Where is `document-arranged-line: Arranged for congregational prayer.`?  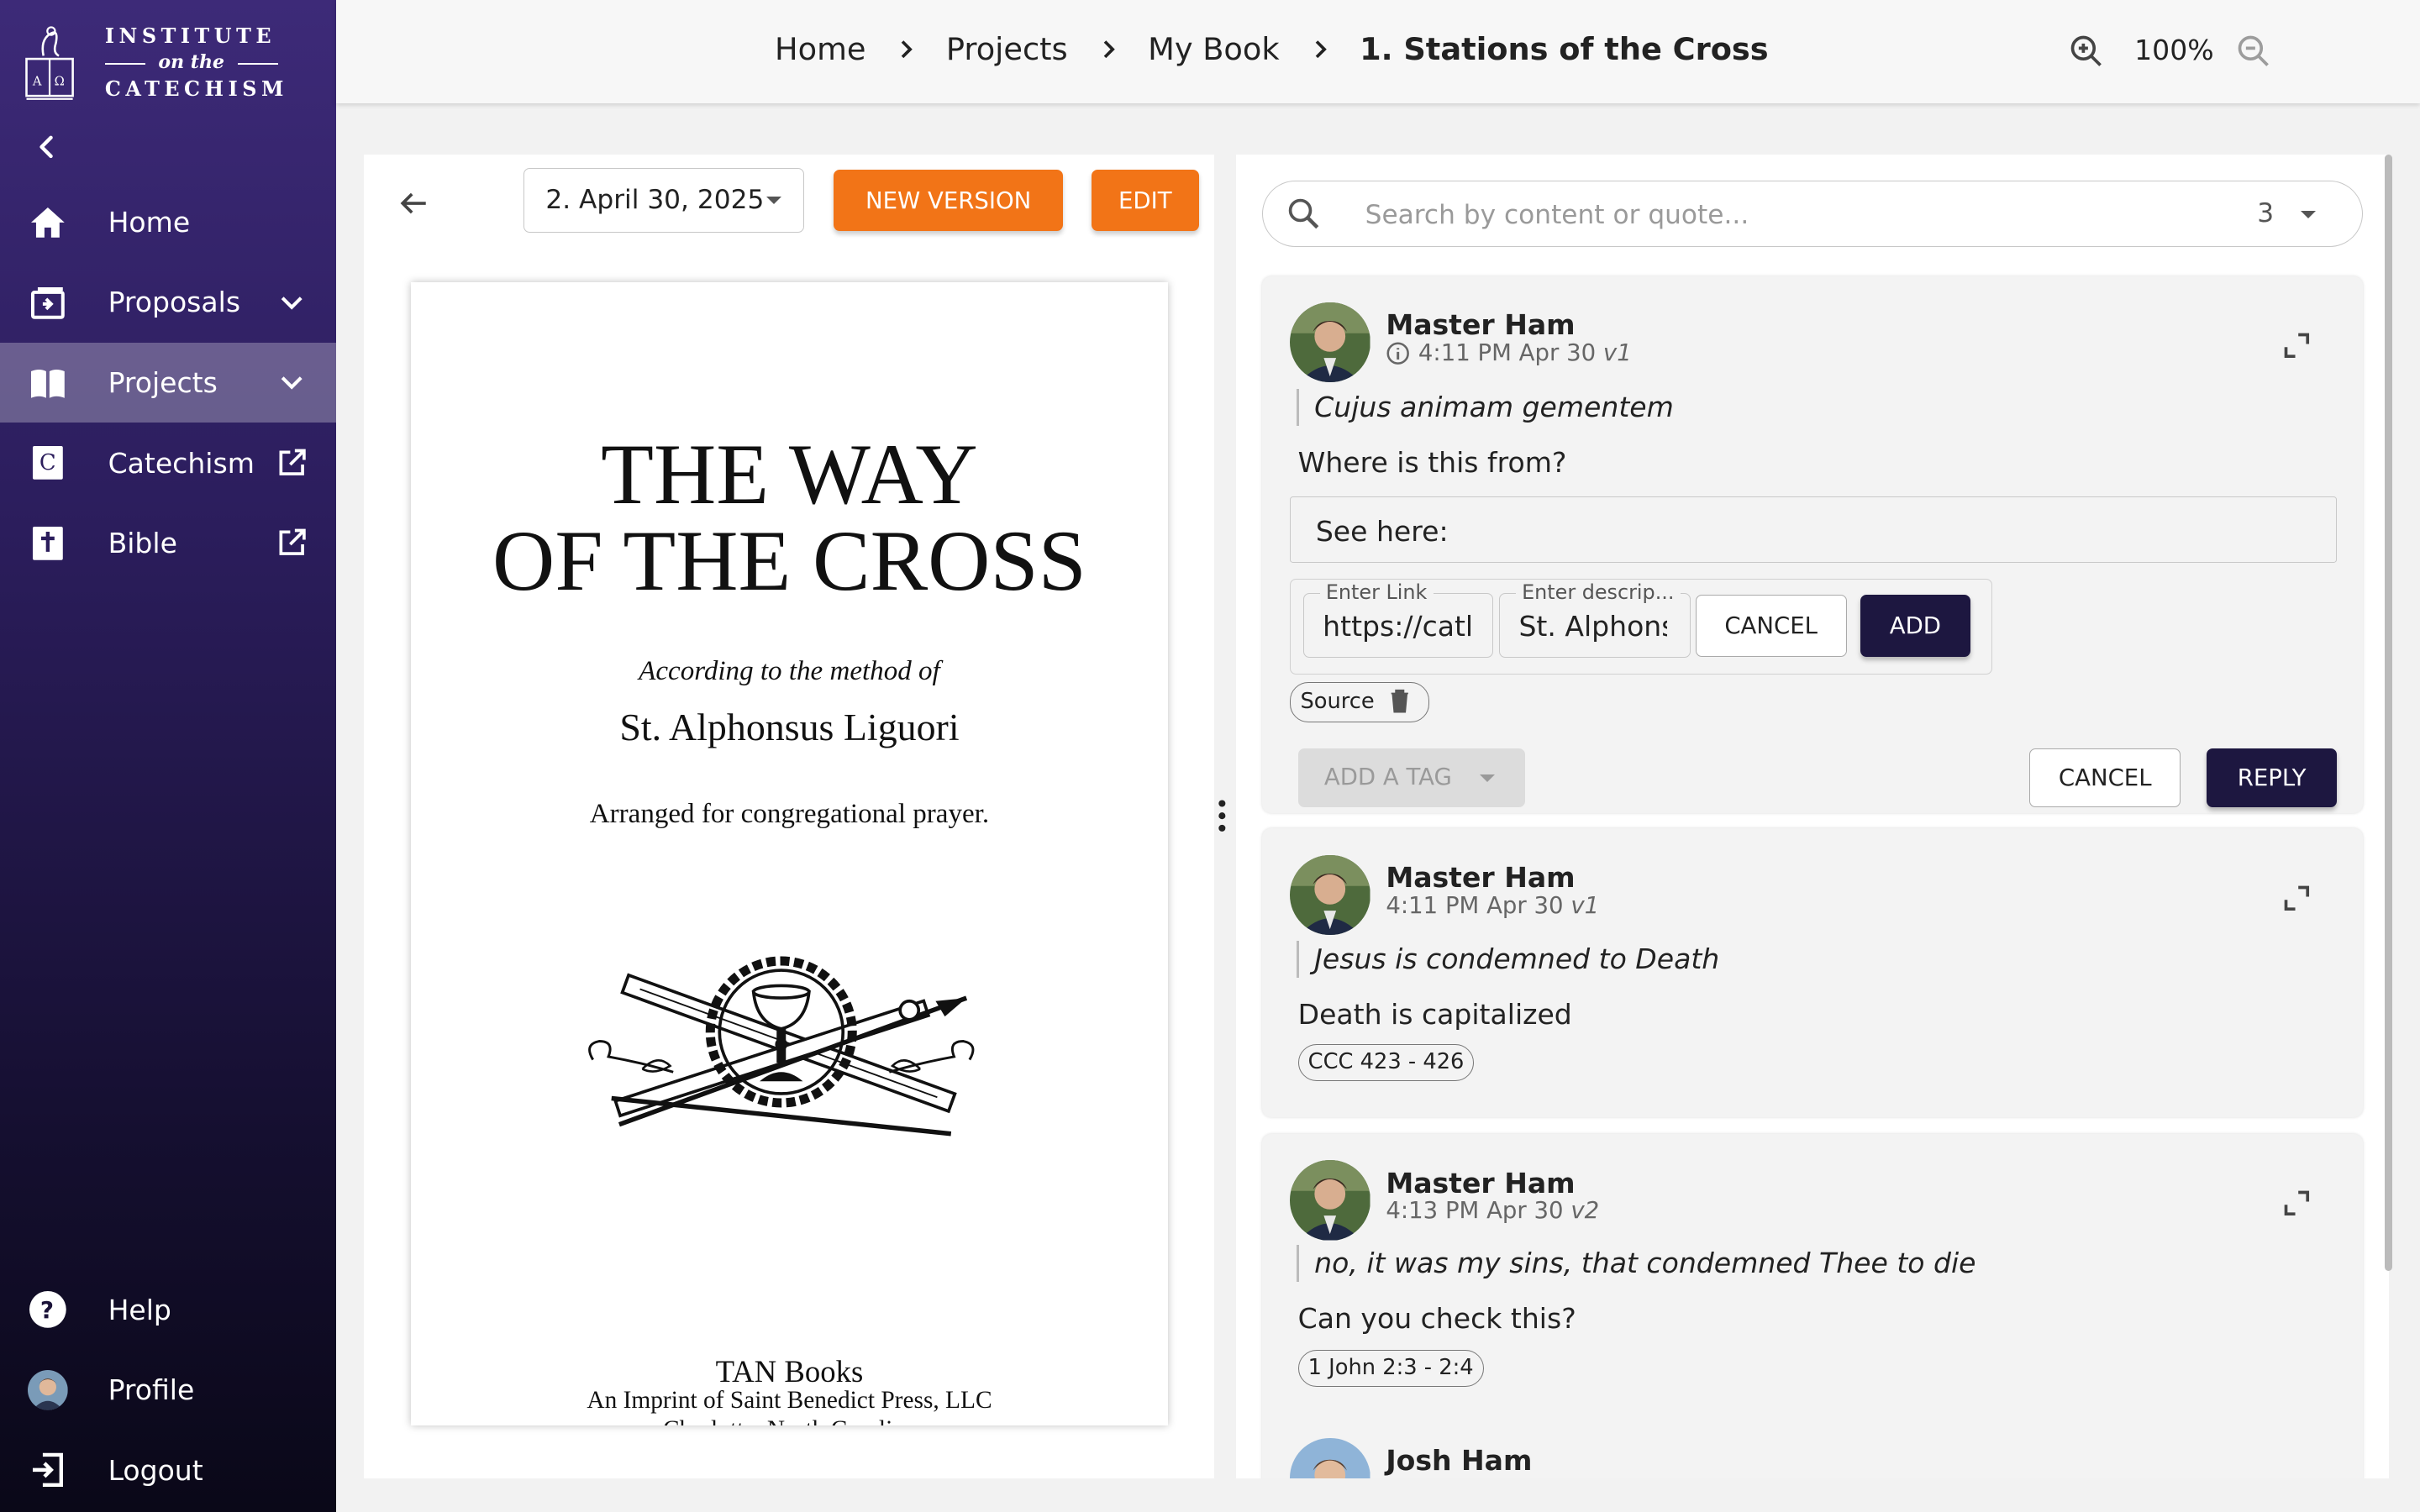
document-arranged-line: Arranged for congregational prayer. is located at coordinates (789, 814).